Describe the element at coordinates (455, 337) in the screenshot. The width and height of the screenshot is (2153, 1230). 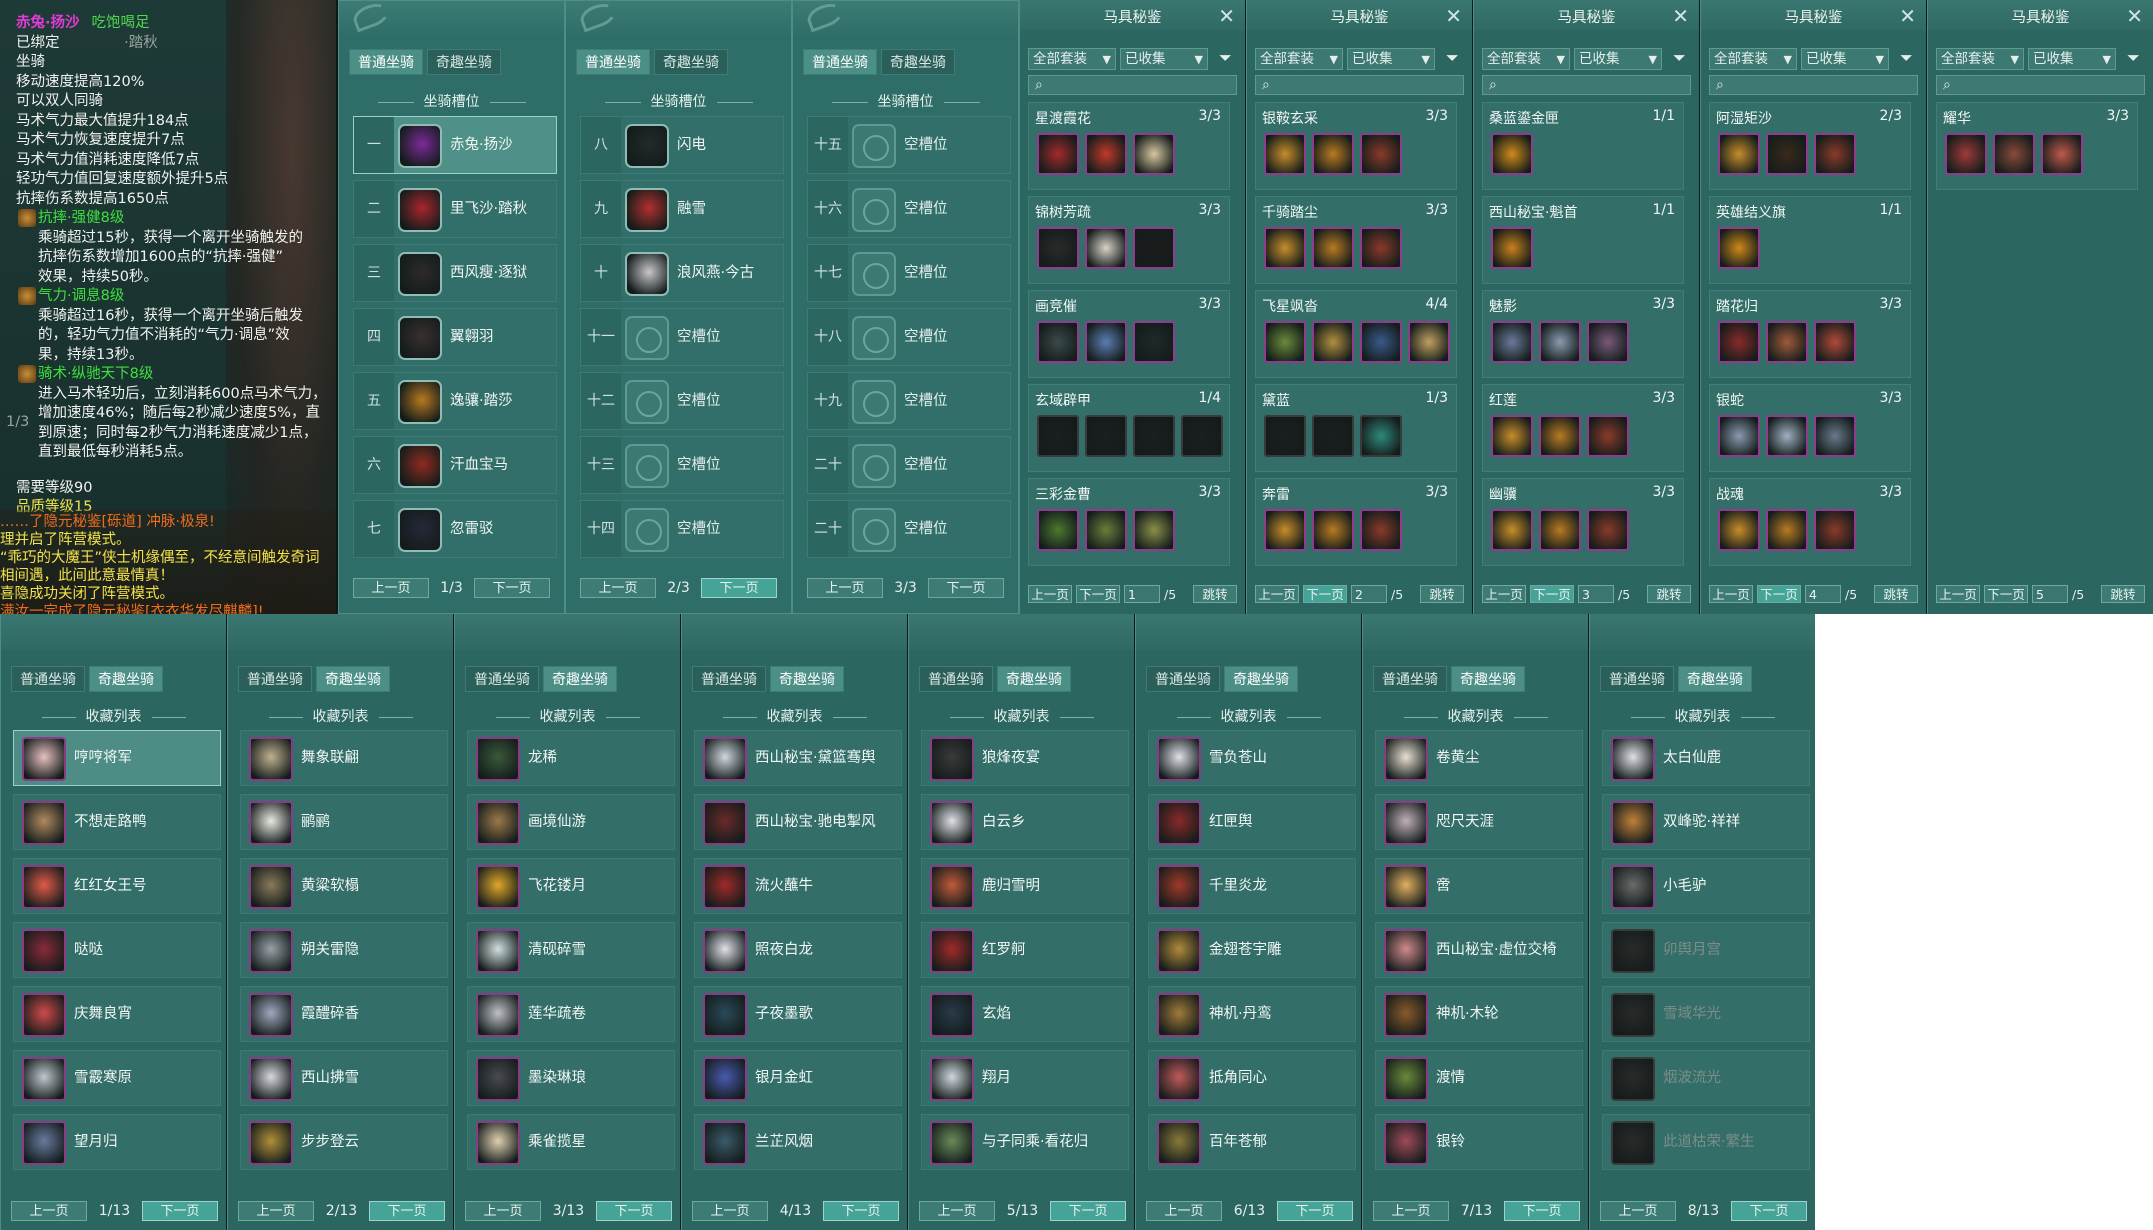
I see `mount-slot: 四 翼翱羽` at that location.